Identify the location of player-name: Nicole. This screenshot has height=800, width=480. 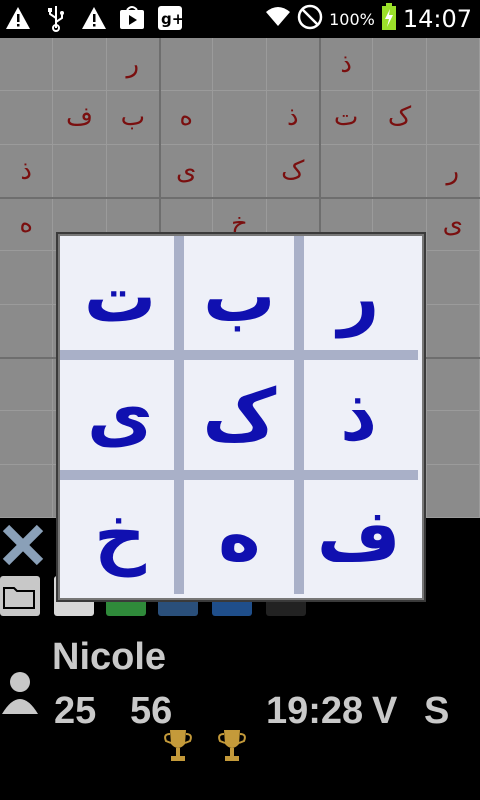
(109, 657).